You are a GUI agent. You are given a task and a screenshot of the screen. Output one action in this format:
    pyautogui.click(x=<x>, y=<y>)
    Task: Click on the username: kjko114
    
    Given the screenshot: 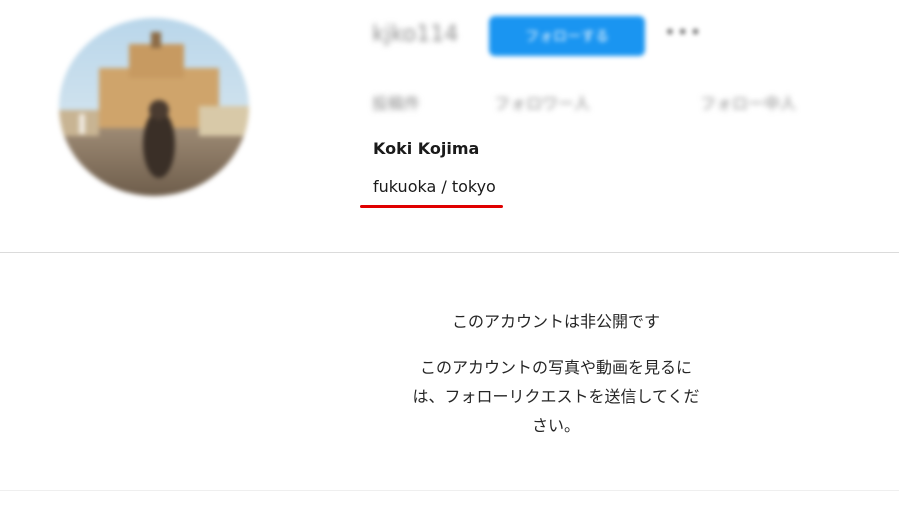 What is the action you would take?
    pyautogui.click(x=415, y=34)
    